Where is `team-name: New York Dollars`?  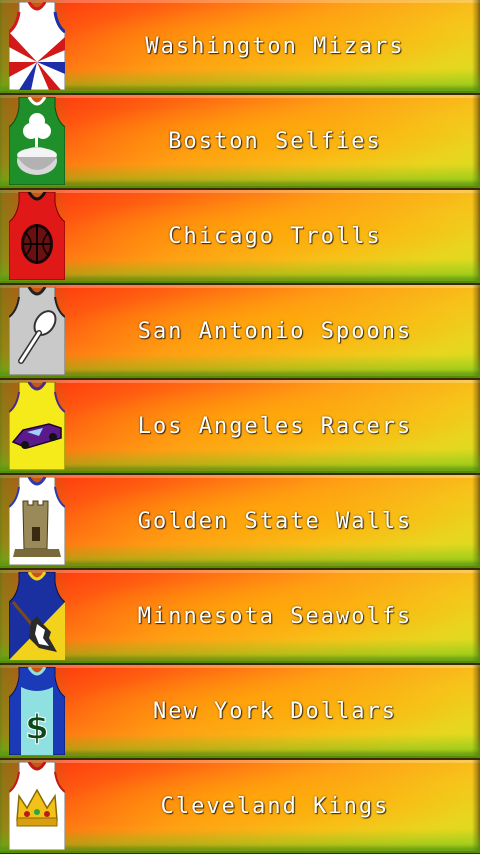
team-name: New York Dollars is located at coordinates (275, 711).